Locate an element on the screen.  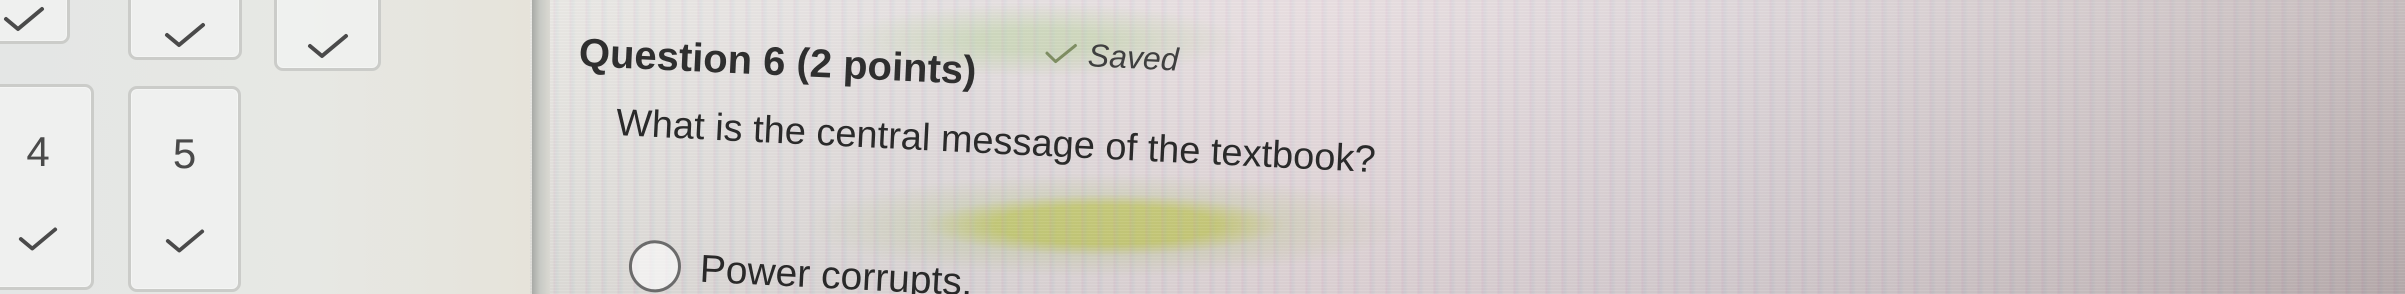
question-nav-item-5: 5 is located at coordinates (184, 189).